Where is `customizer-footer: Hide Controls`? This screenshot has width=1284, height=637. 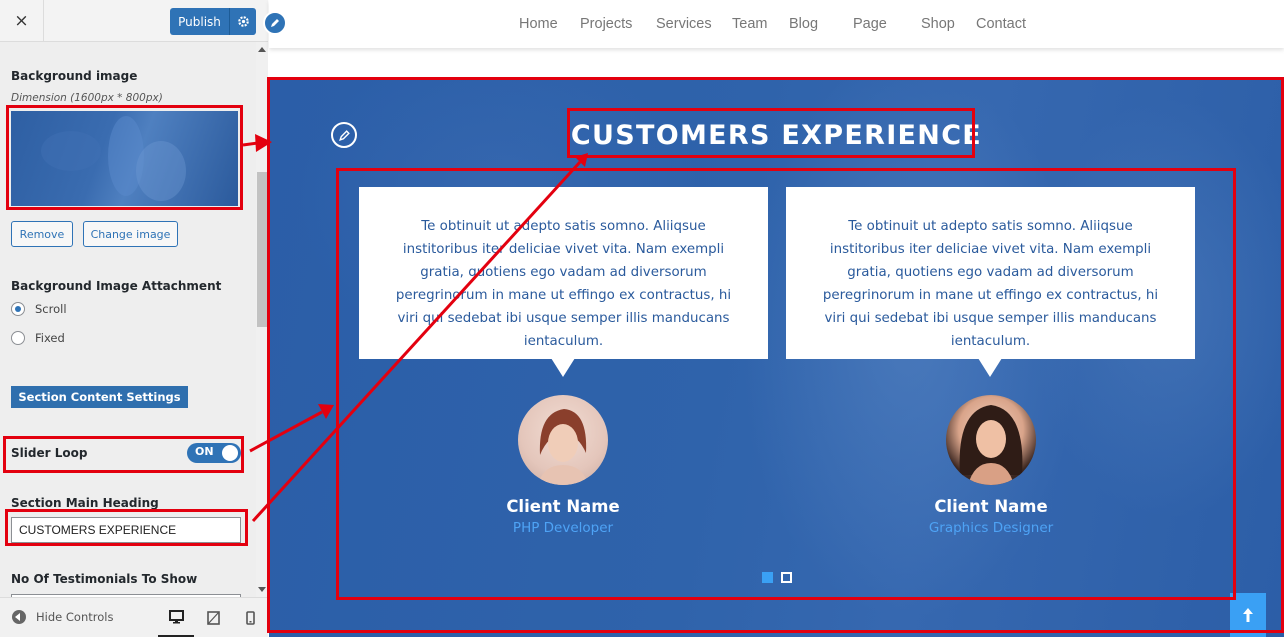 customizer-footer: Hide Controls is located at coordinates (134, 617).